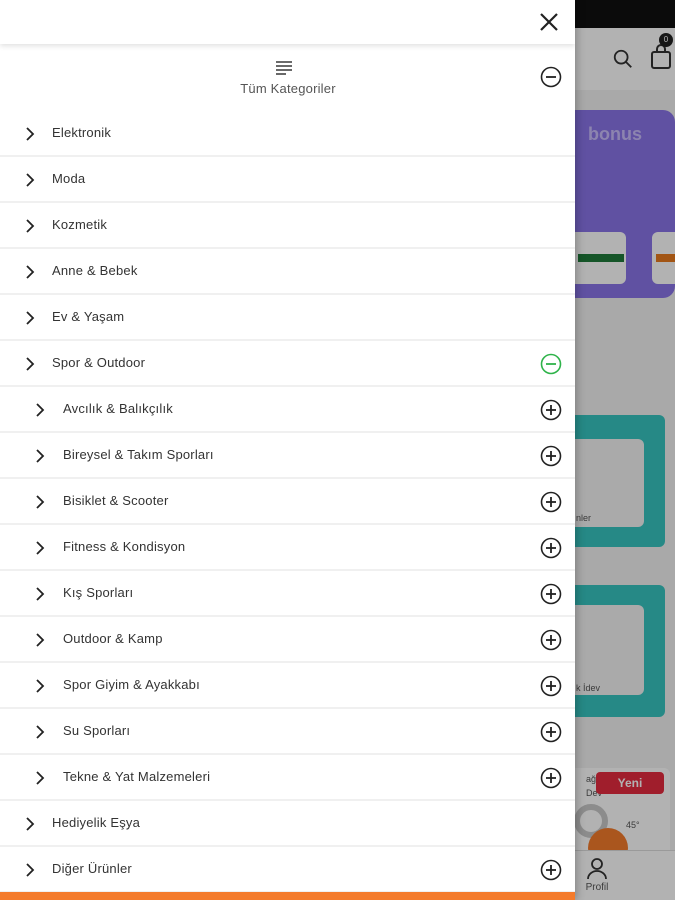 This screenshot has height=900, width=675. I want to click on subcategory-item: Su Sporları, so click(287, 732).